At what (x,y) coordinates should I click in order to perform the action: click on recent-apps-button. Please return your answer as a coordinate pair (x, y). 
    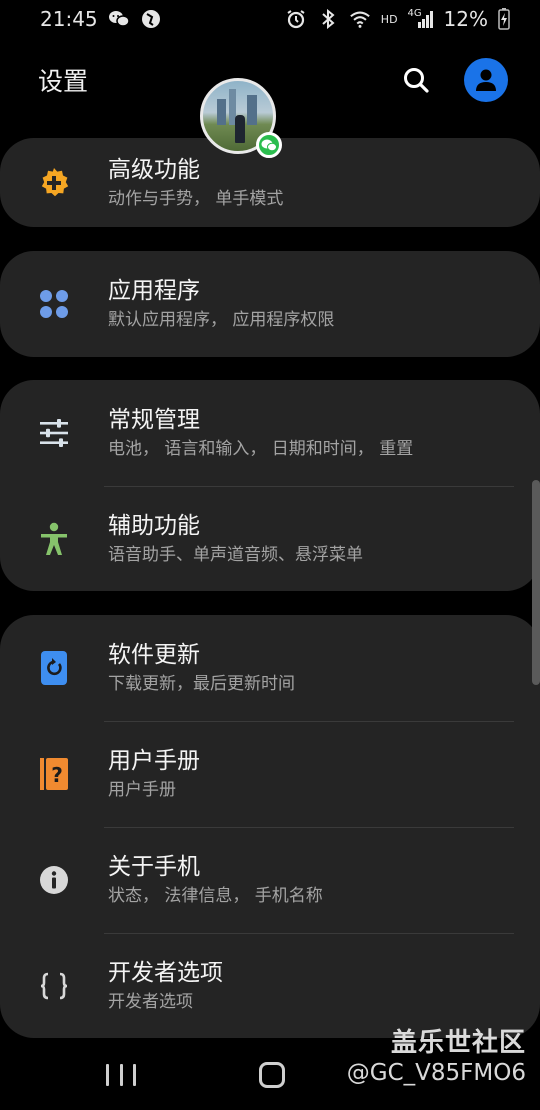
    Looking at the image, I should click on (121, 1076).